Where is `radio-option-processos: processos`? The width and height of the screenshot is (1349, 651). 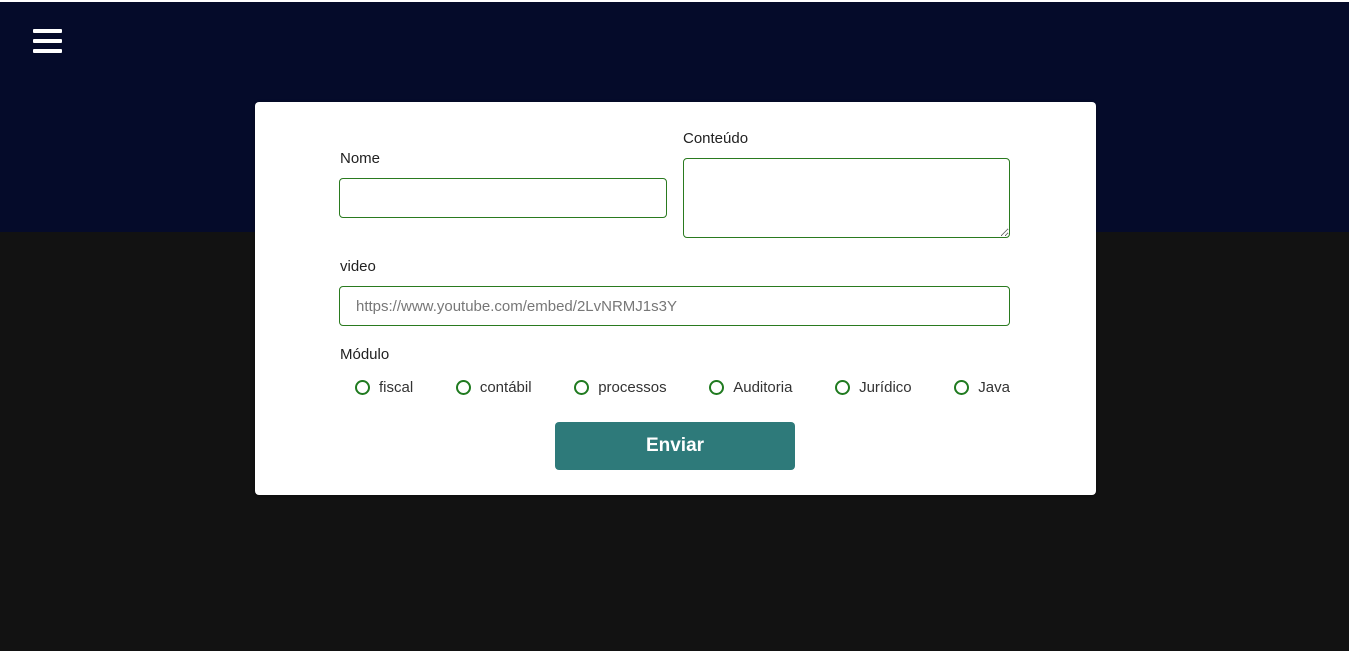 radio-option-processos: processos is located at coordinates (620, 387).